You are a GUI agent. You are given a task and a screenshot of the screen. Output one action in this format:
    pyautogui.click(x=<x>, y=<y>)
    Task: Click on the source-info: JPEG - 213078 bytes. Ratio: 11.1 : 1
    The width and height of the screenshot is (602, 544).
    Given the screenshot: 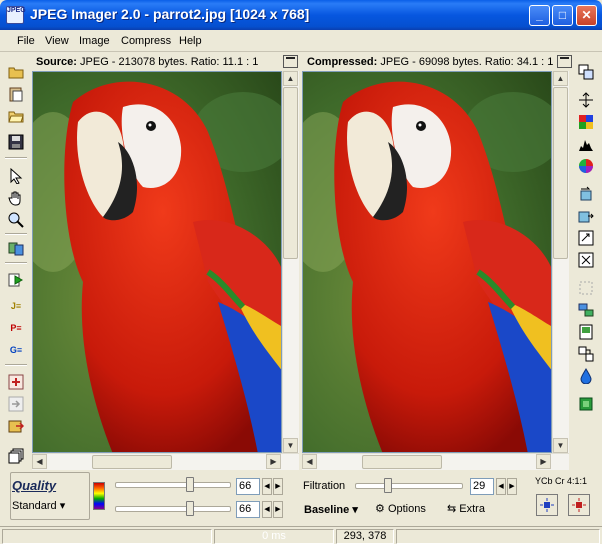 What is the action you would take?
    pyautogui.click(x=167, y=62)
    